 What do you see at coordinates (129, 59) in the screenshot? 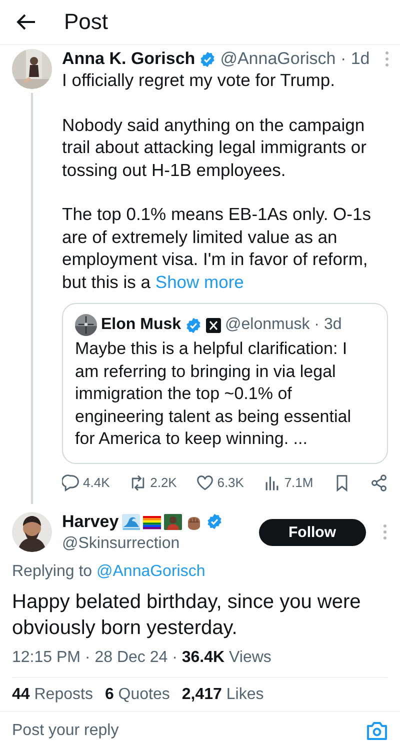
I see `author-name: Anna K. Gorisch` at bounding box center [129, 59].